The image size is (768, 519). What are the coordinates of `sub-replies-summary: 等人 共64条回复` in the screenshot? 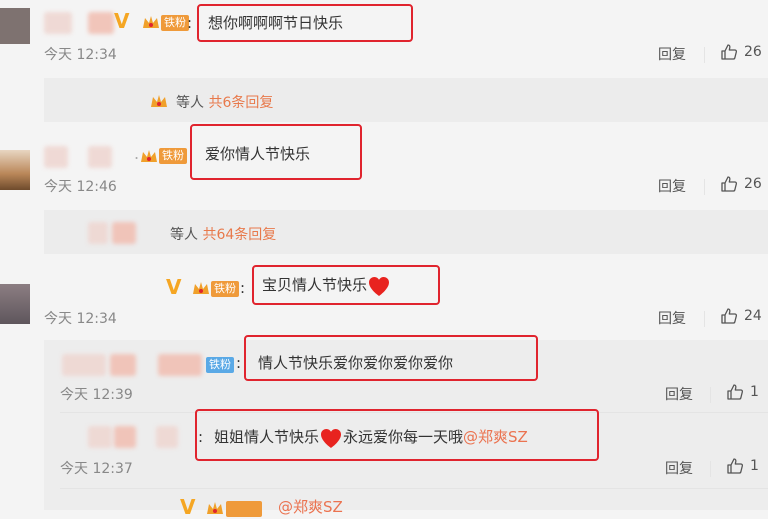 It's located at (223, 234).